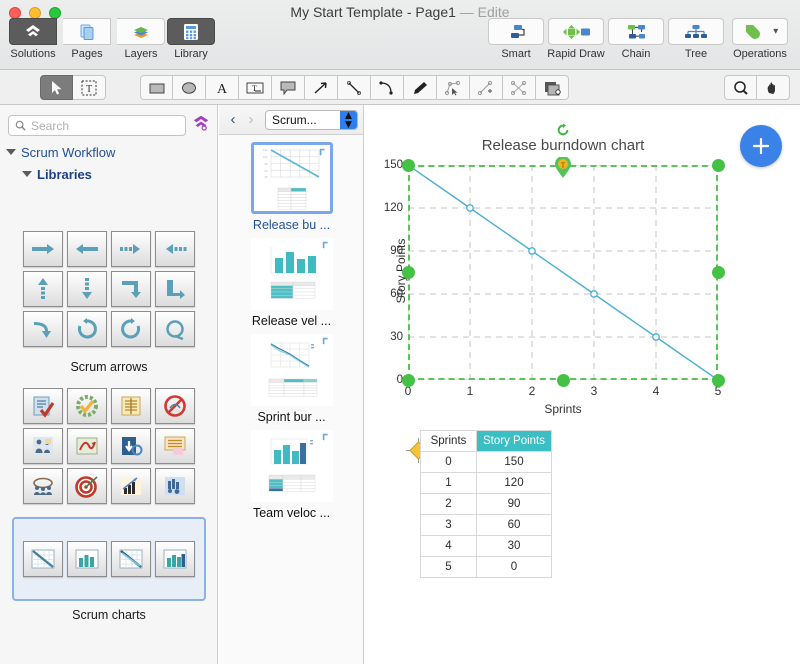 Image resolution: width=800 pixels, height=664 pixels. I want to click on library-group-scrum-charts: Scrum charts, so click(109, 569).